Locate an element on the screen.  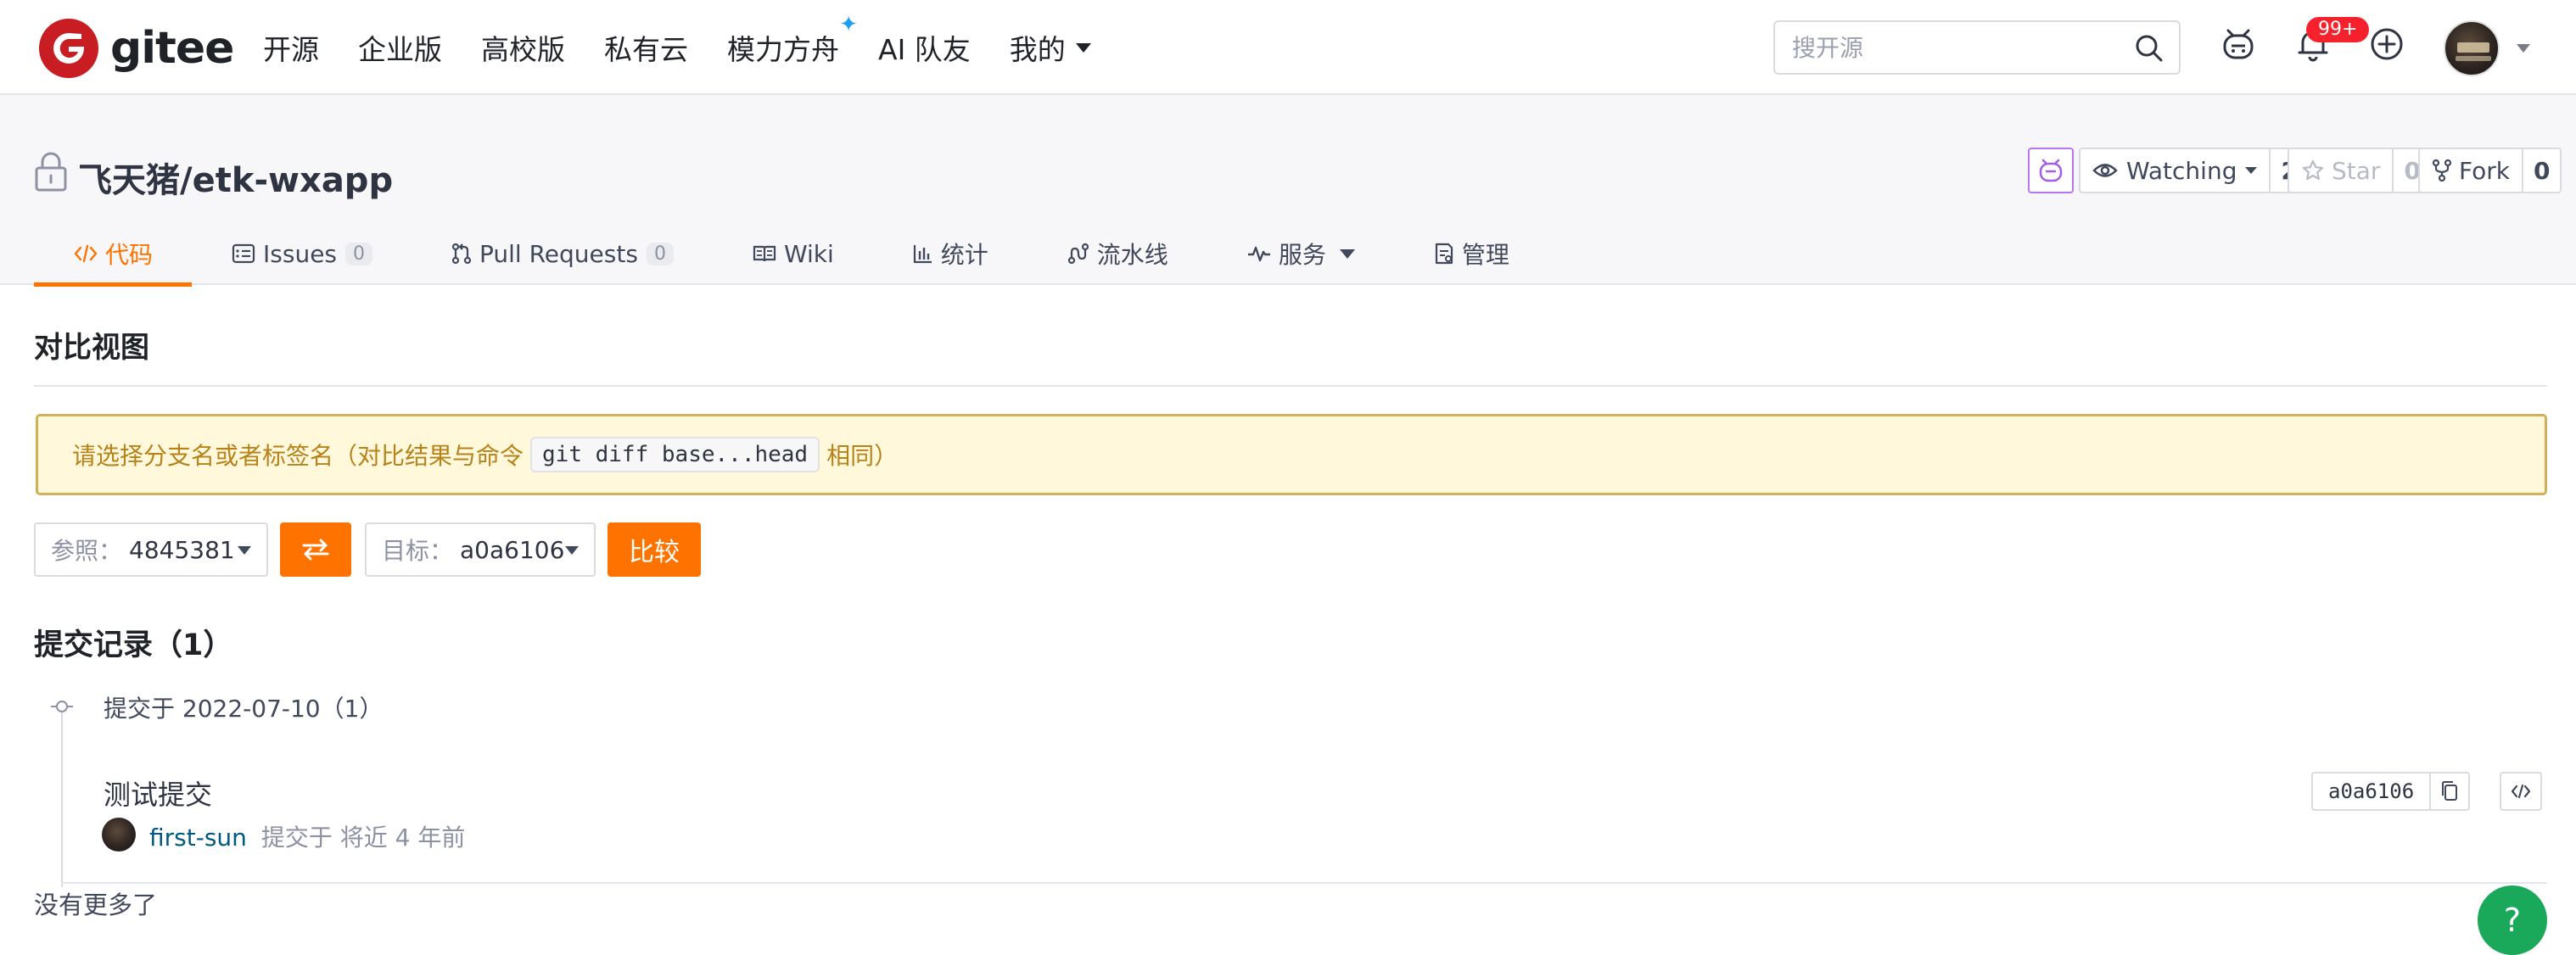
page-title: 对比视图 is located at coordinates (92, 348).